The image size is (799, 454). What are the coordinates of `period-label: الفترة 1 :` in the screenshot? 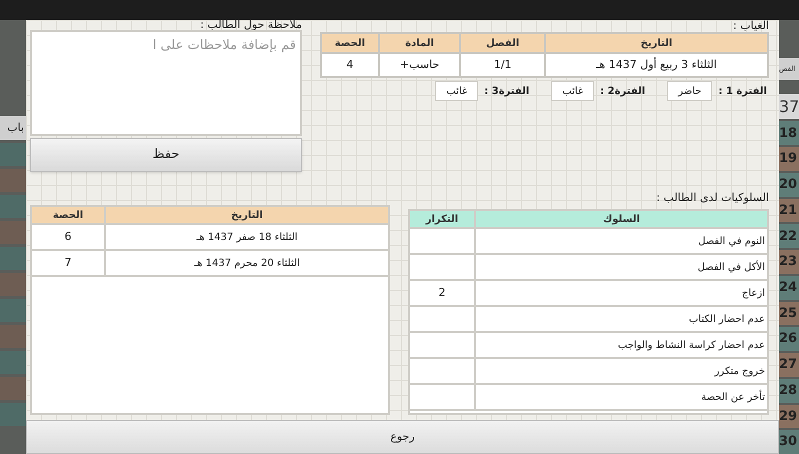 It's located at (742, 91).